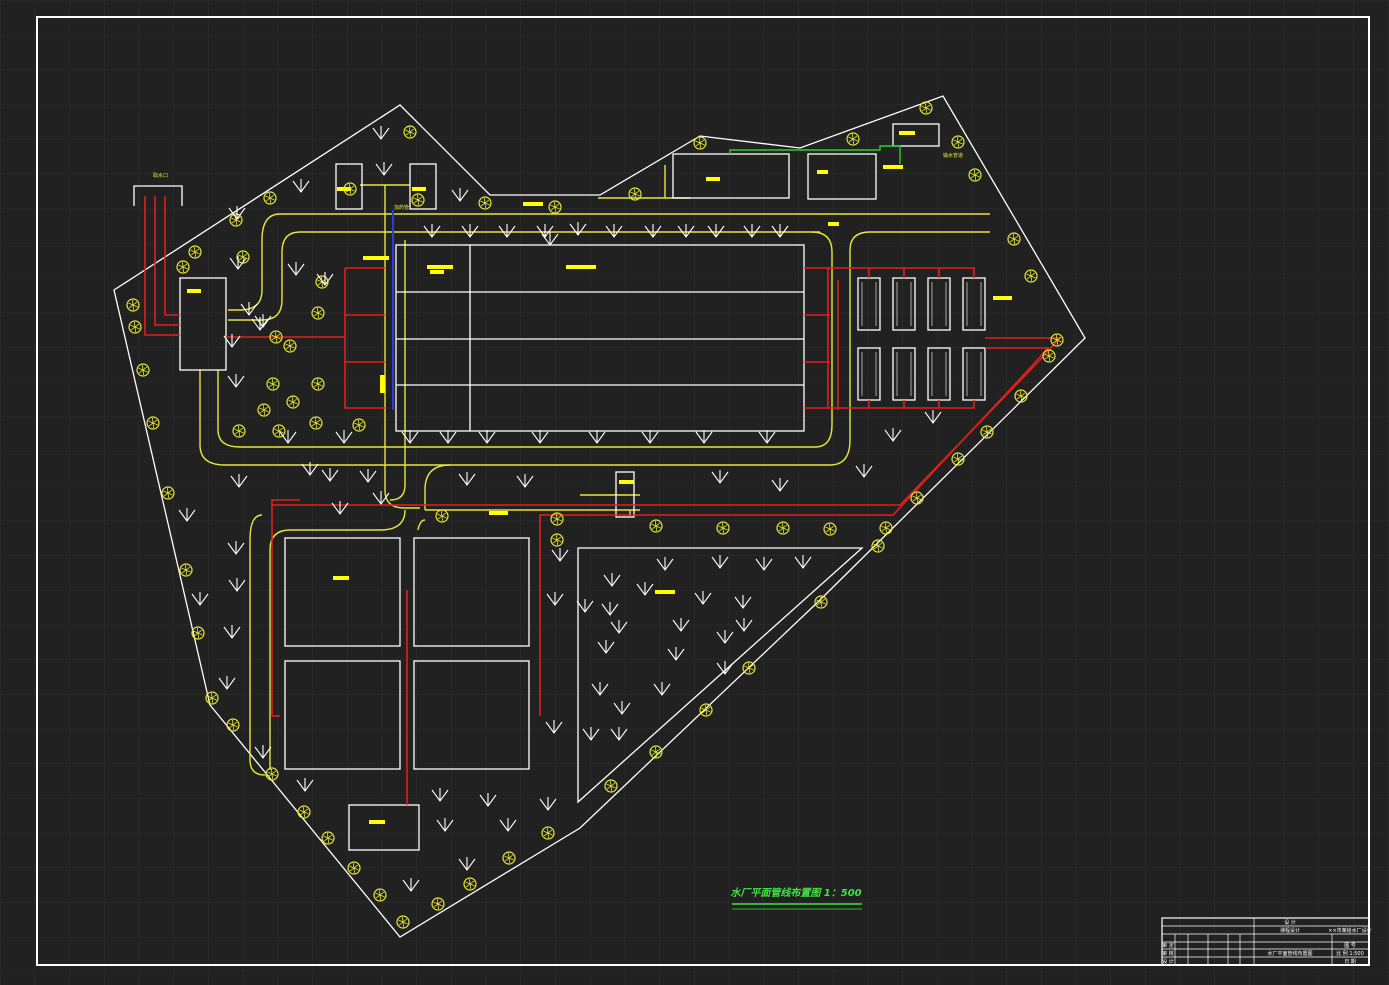  What do you see at coordinates (401, 207) in the screenshot?
I see `dosing-pipe-label: 加药管` at bounding box center [401, 207].